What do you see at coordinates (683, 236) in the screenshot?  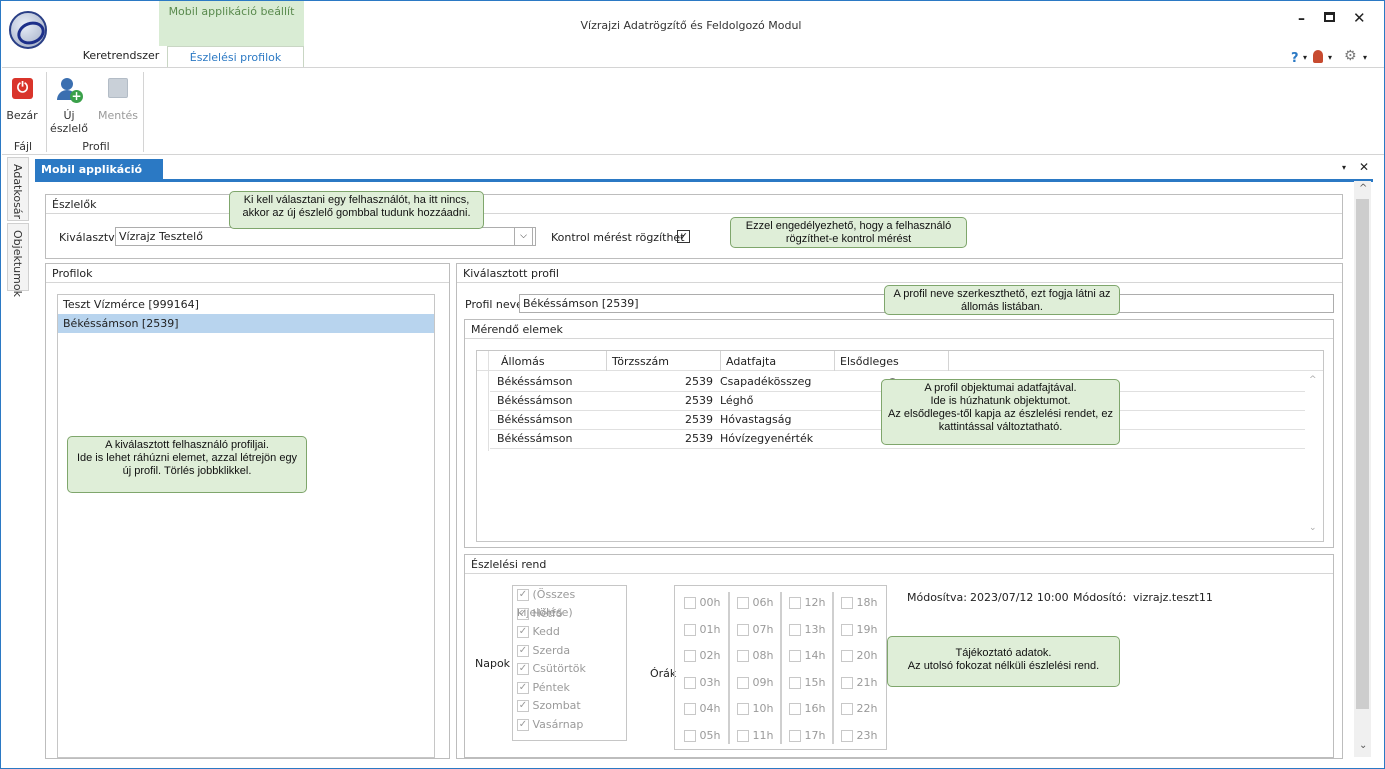 I see `control-measure-checkbox: ✓` at bounding box center [683, 236].